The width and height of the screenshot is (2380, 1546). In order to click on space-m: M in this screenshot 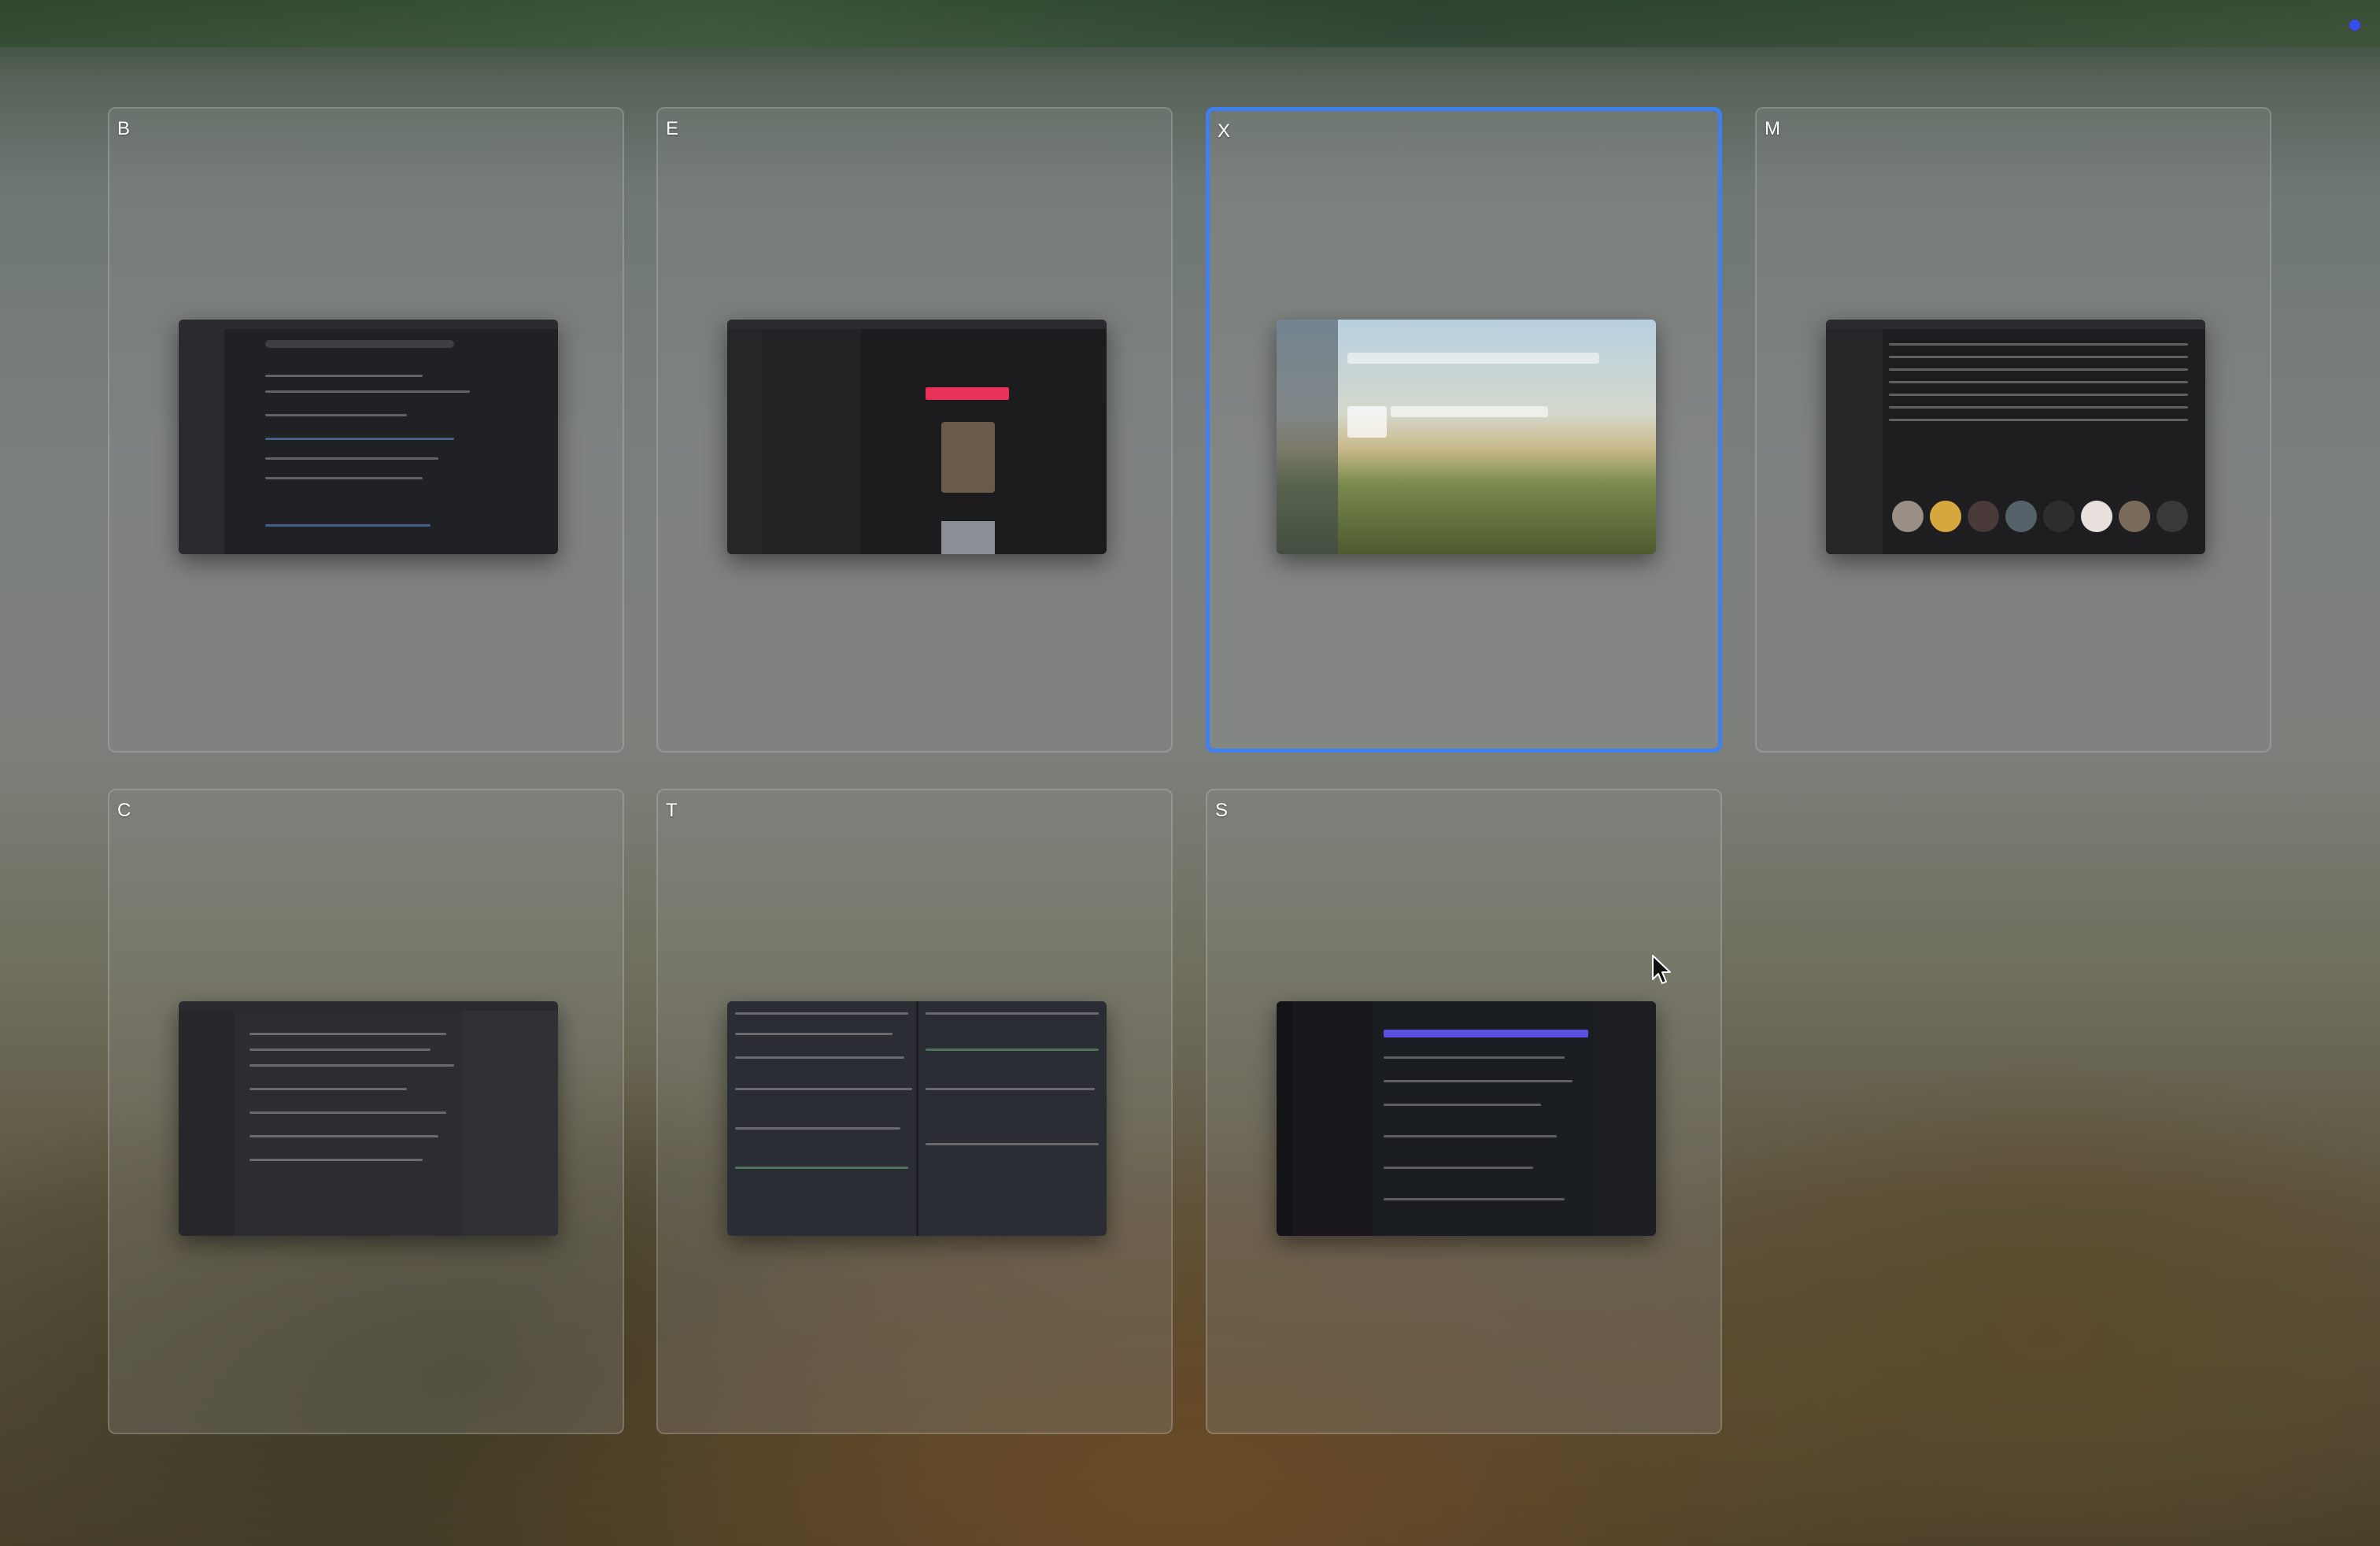, I will do `click(2013, 430)`.